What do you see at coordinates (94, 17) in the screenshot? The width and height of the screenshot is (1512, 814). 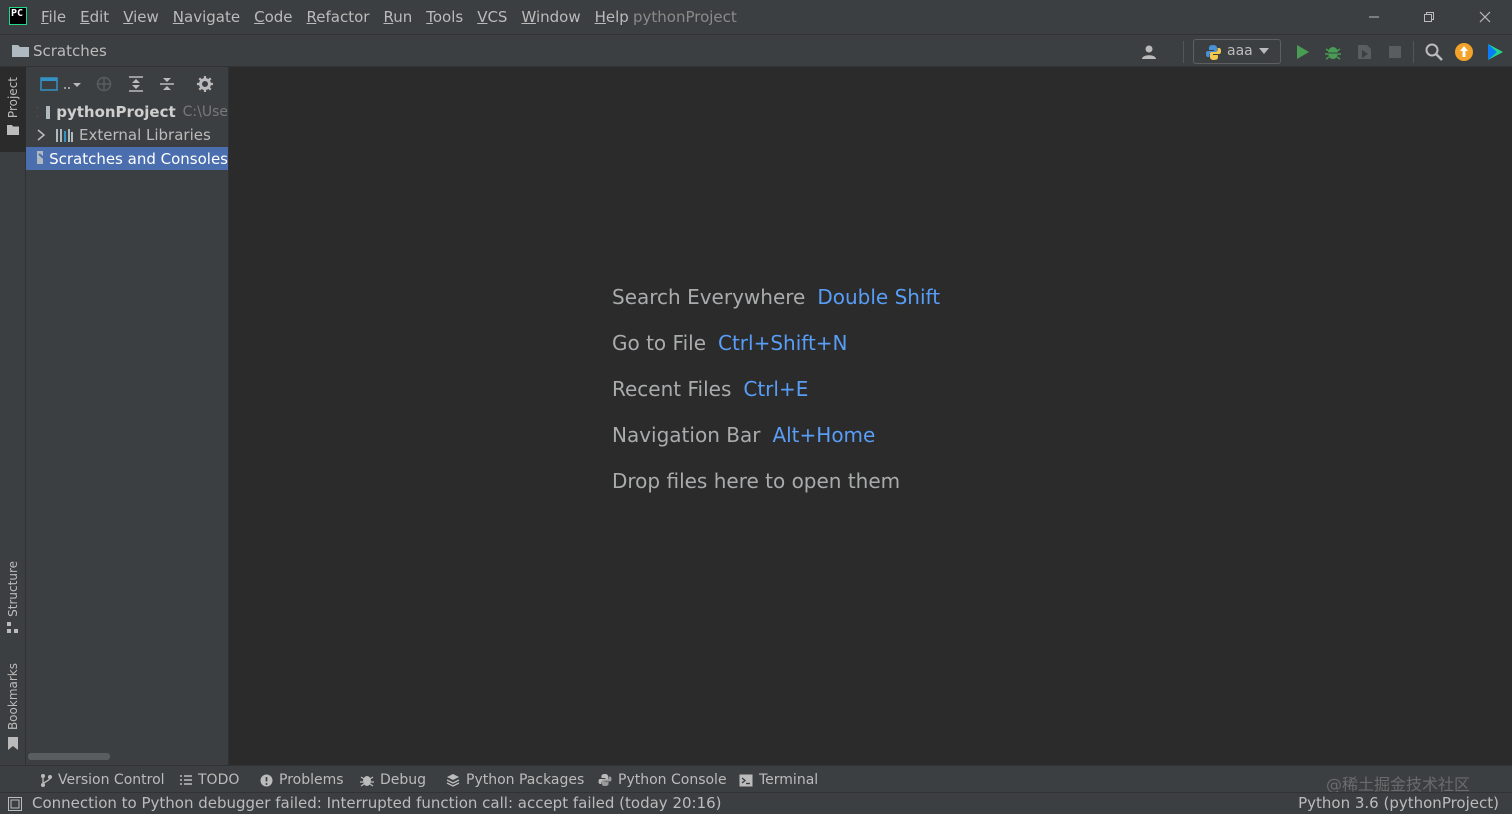 I see `menu-edit: Edit` at bounding box center [94, 17].